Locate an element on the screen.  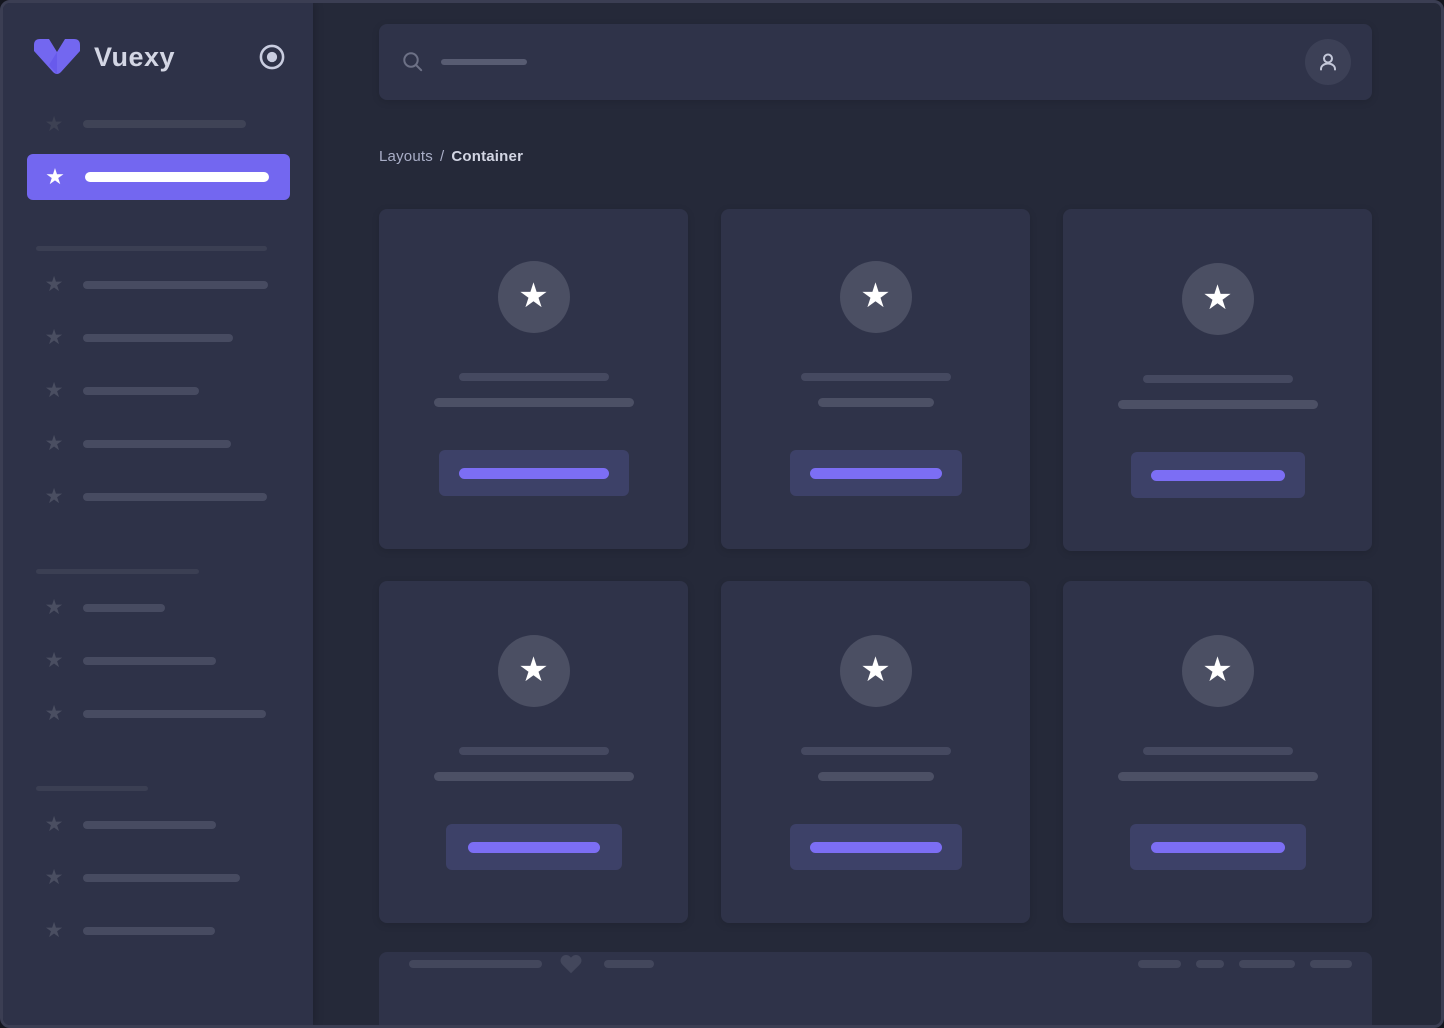
sidebar-pin-toggle-icon is located at coordinates (272, 57).